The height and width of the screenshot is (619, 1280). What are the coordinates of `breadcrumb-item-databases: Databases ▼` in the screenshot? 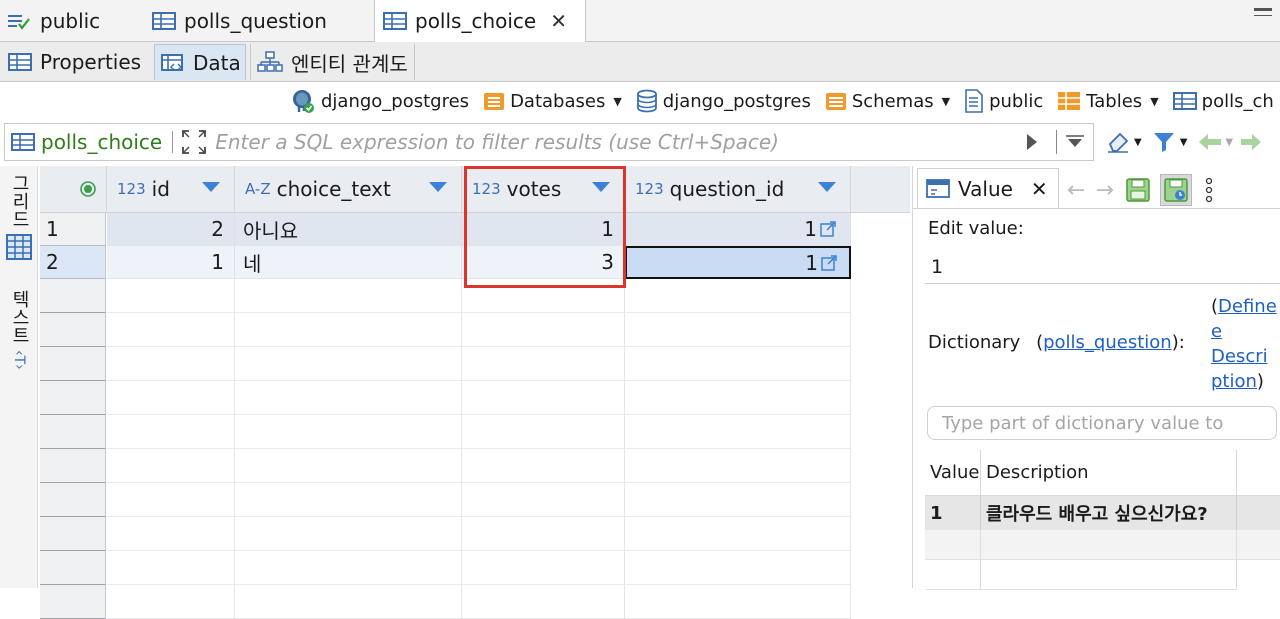 It's located at (552, 101).